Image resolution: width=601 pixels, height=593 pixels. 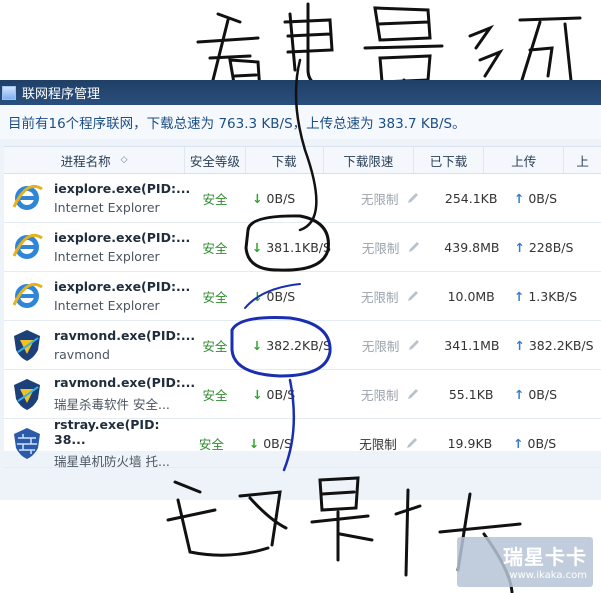 What do you see at coordinates (95, 160) in the screenshot?
I see `col-process-name: 进程名称 ◇` at bounding box center [95, 160].